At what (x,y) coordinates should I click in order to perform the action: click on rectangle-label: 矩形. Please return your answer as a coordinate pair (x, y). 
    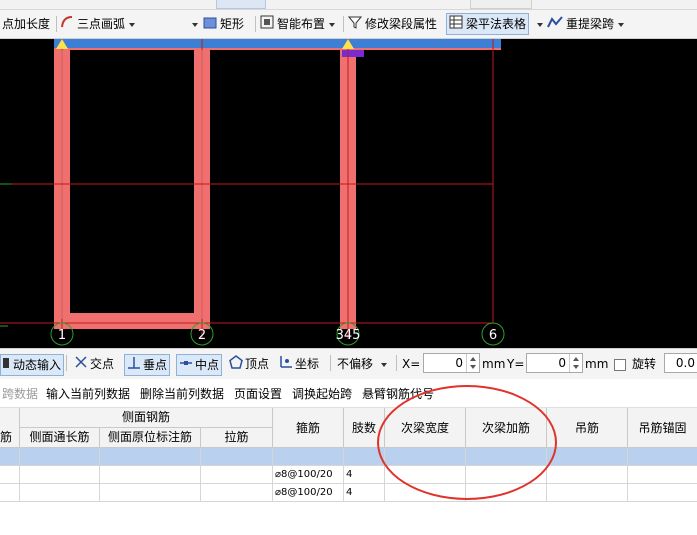
    Looking at the image, I should click on (232, 24).